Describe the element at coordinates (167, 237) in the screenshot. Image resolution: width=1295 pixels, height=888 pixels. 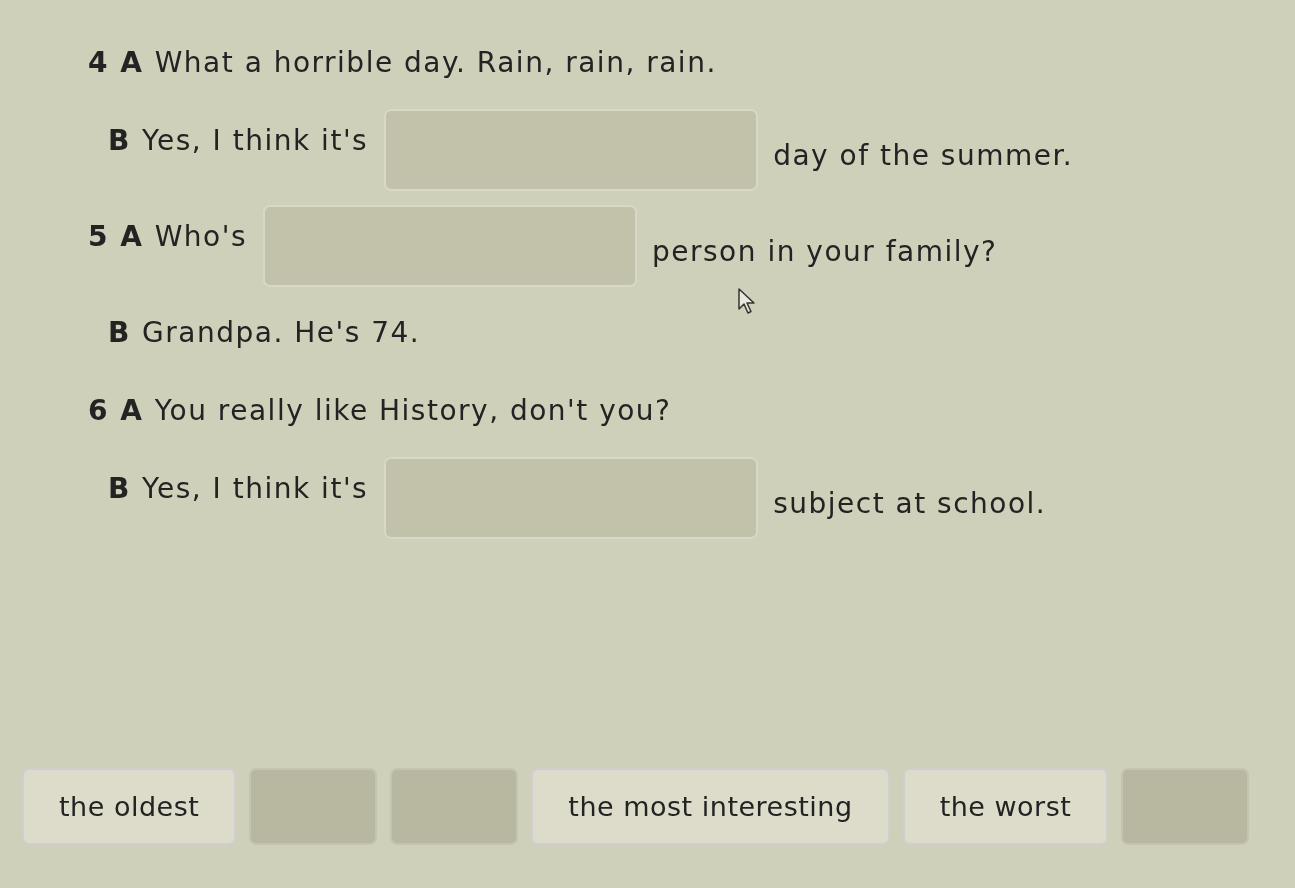
I see `dialogue-line: 5 A Who's` at that location.